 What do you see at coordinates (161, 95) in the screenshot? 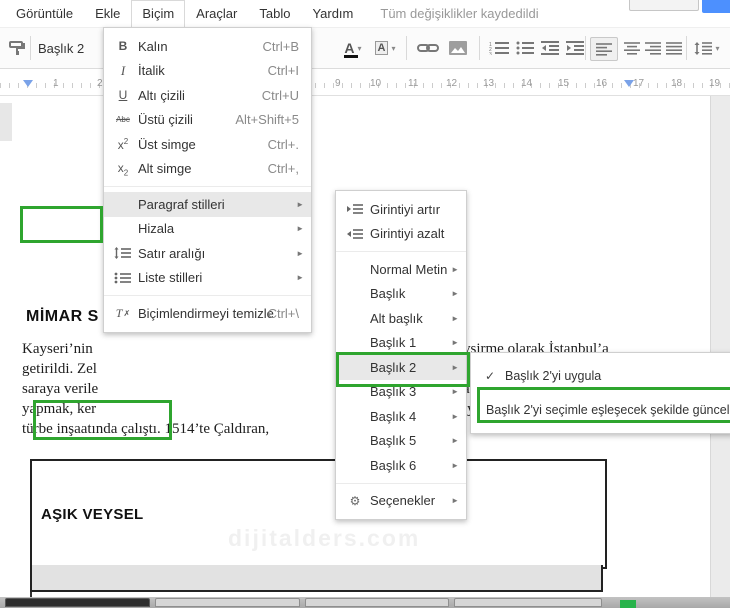
I see `menu-item-label: Altı çizili` at bounding box center [161, 95].